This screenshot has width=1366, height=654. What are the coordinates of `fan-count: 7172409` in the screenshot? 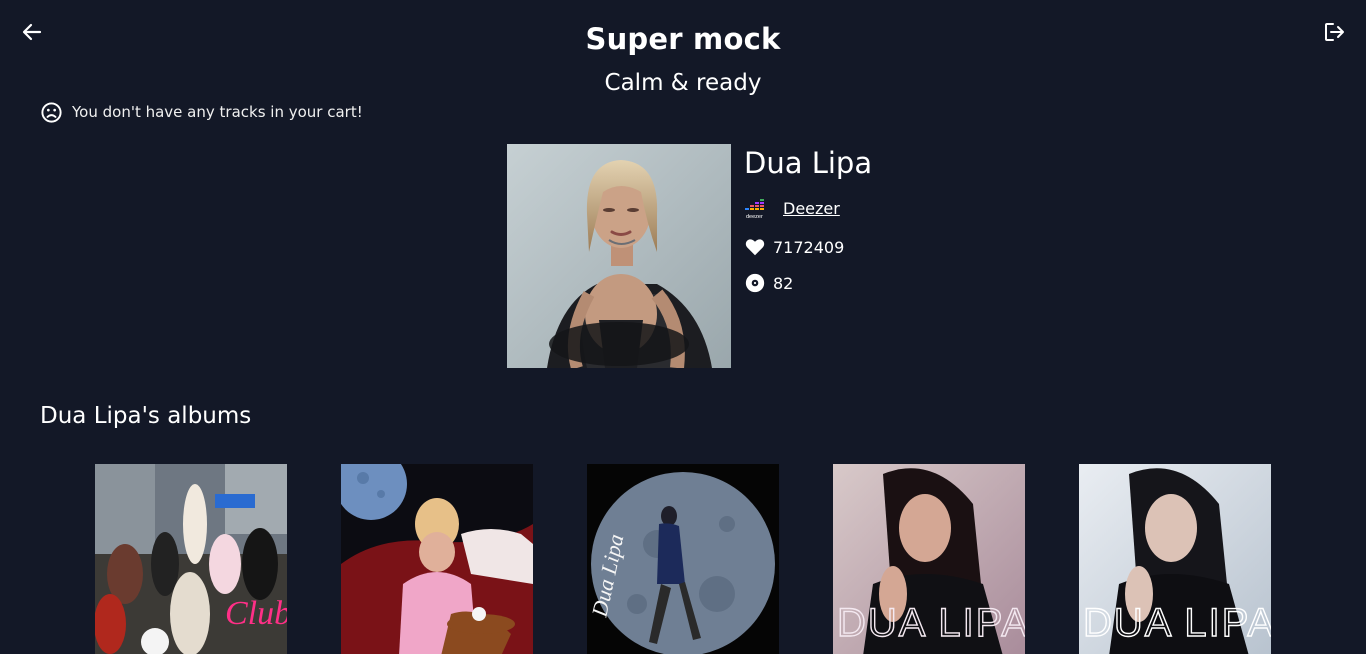 It's located at (809, 247).